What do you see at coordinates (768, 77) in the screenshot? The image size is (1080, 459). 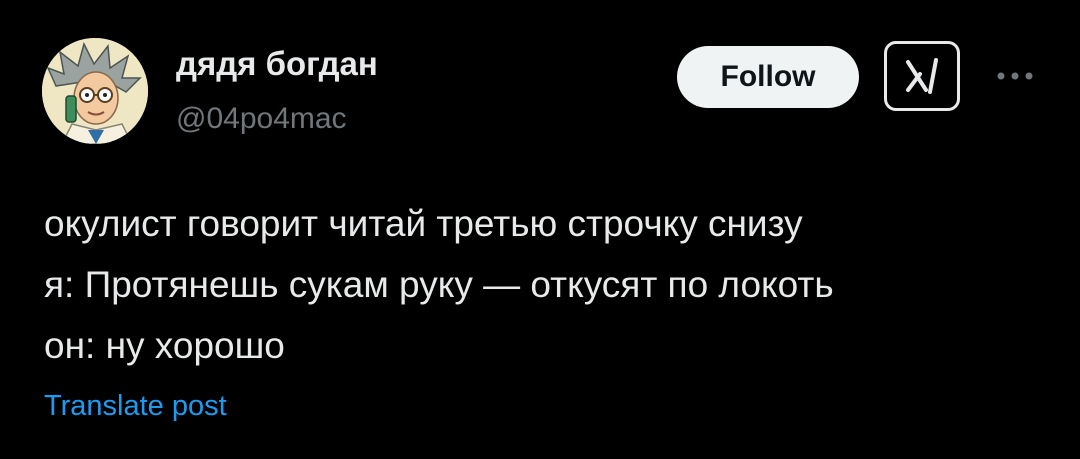 I see `follow-button: Follow` at bounding box center [768, 77].